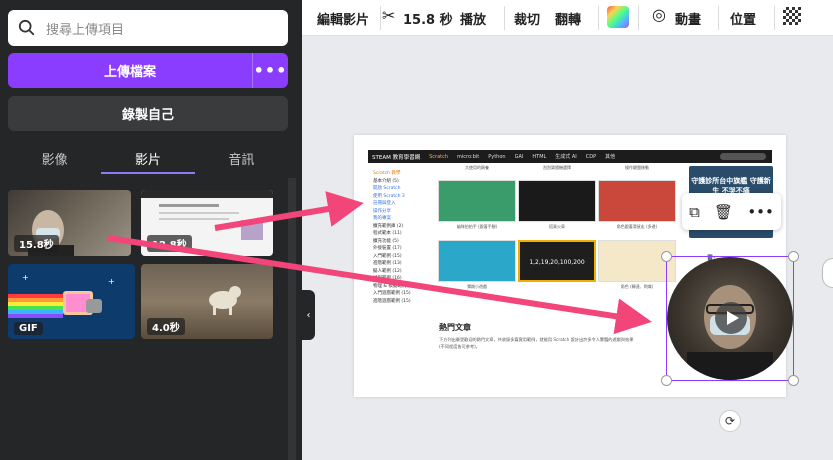 Image resolution: width=833 pixels, height=460 pixels. I want to click on arrow-to-video, so click(379, 285).